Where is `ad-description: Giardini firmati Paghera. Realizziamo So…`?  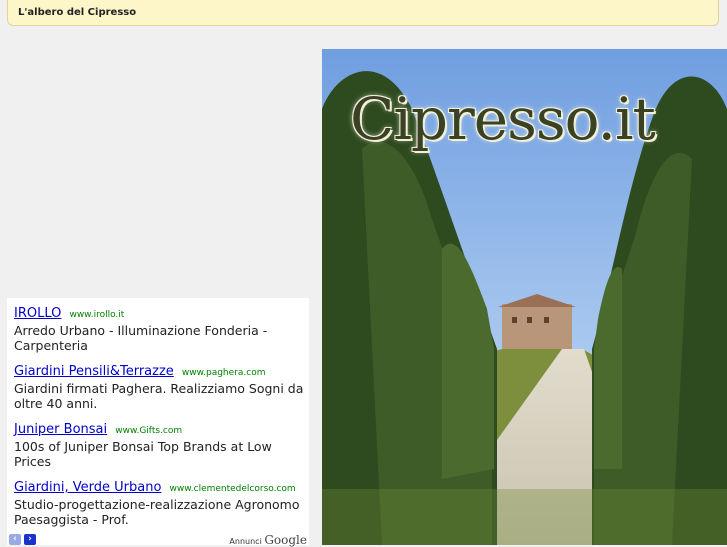 ad-description: Giardini firmati Paghera. Realizziamo So… is located at coordinates (159, 396).